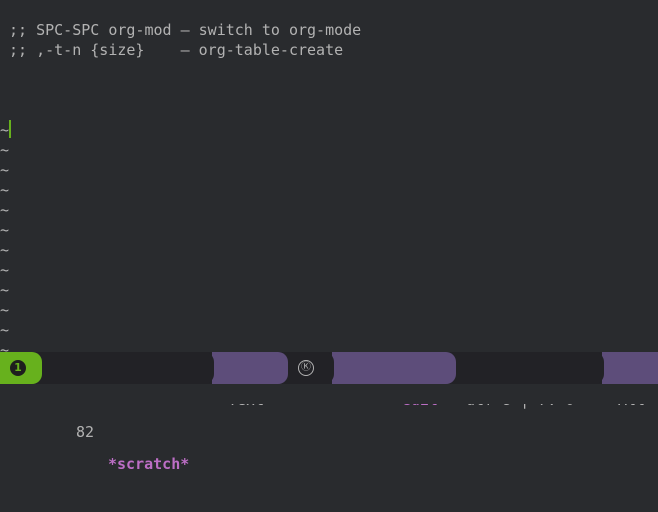 The width and height of the screenshot is (658, 512). Describe the element at coordinates (250, 380) in the screenshot. I see `major-mode-segment: Text` at that location.